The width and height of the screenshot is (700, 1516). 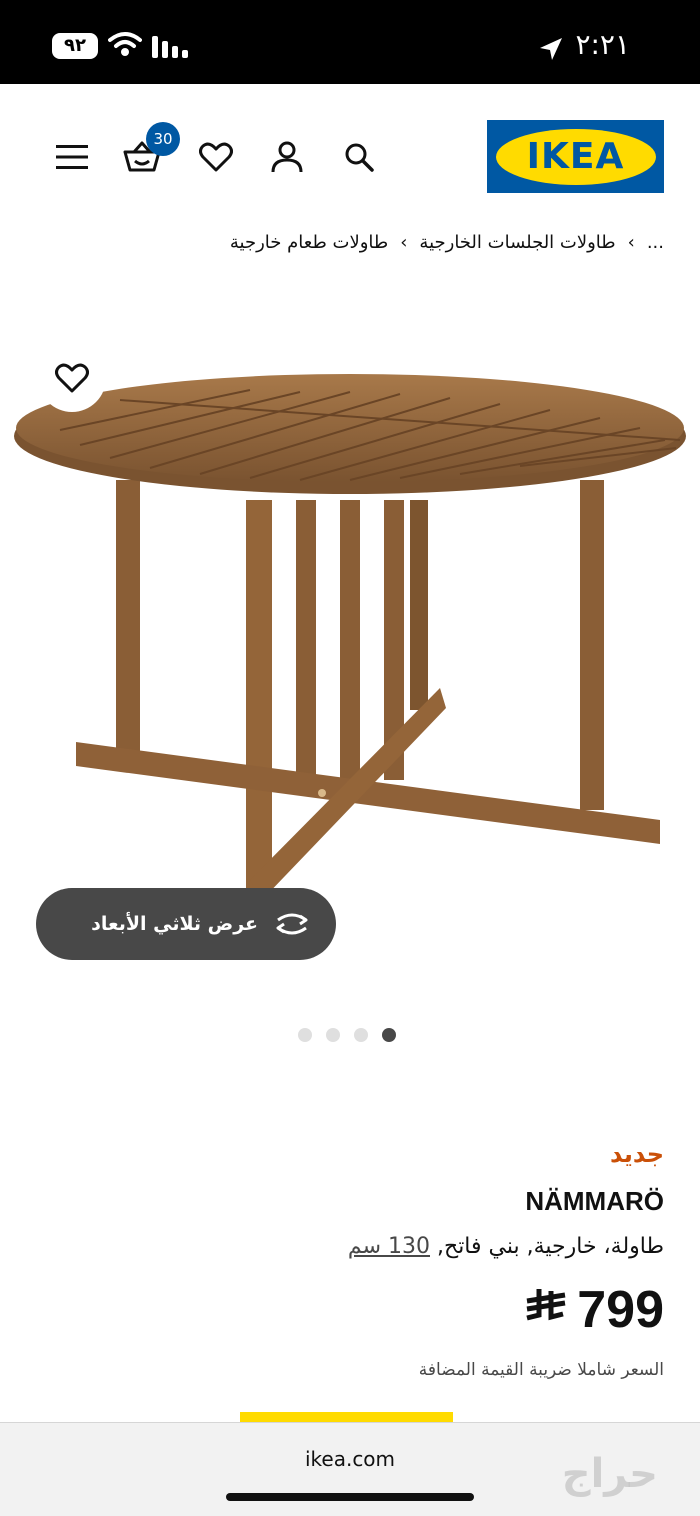 I want to click on breadcrumb-item-outdoor-dining-tables: طاولات طعام خارجية, so click(x=309, y=242).